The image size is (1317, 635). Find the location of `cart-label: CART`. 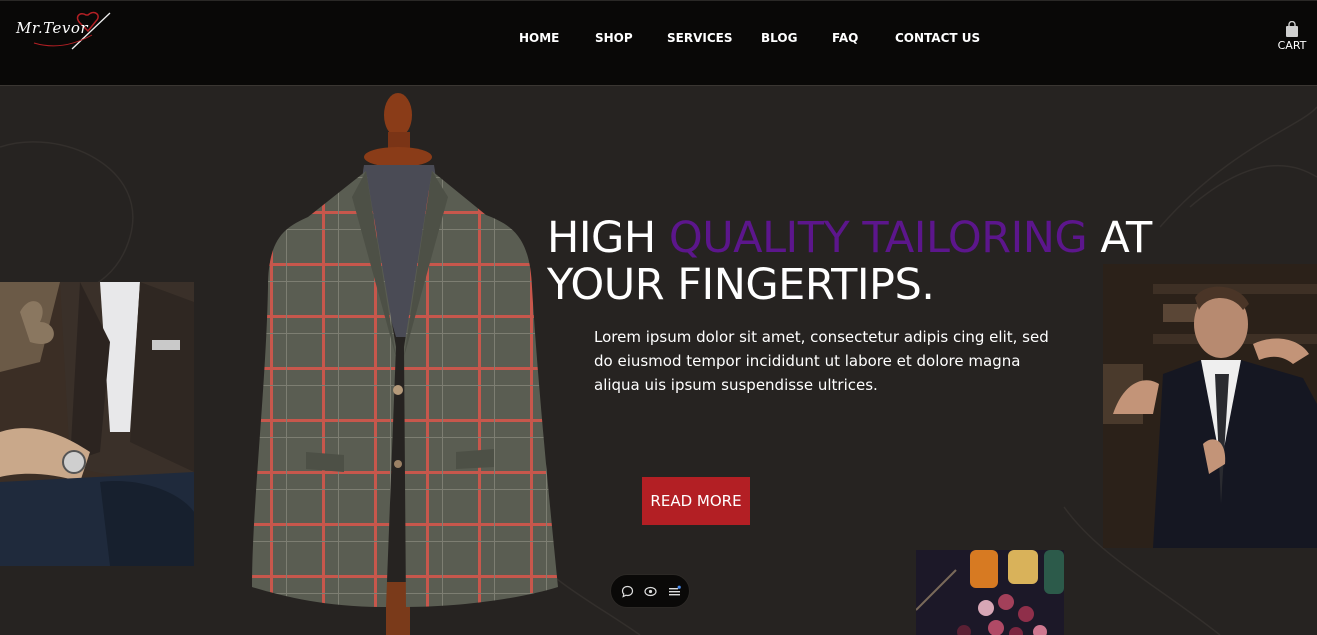

cart-label: CART is located at coordinates (1292, 45).